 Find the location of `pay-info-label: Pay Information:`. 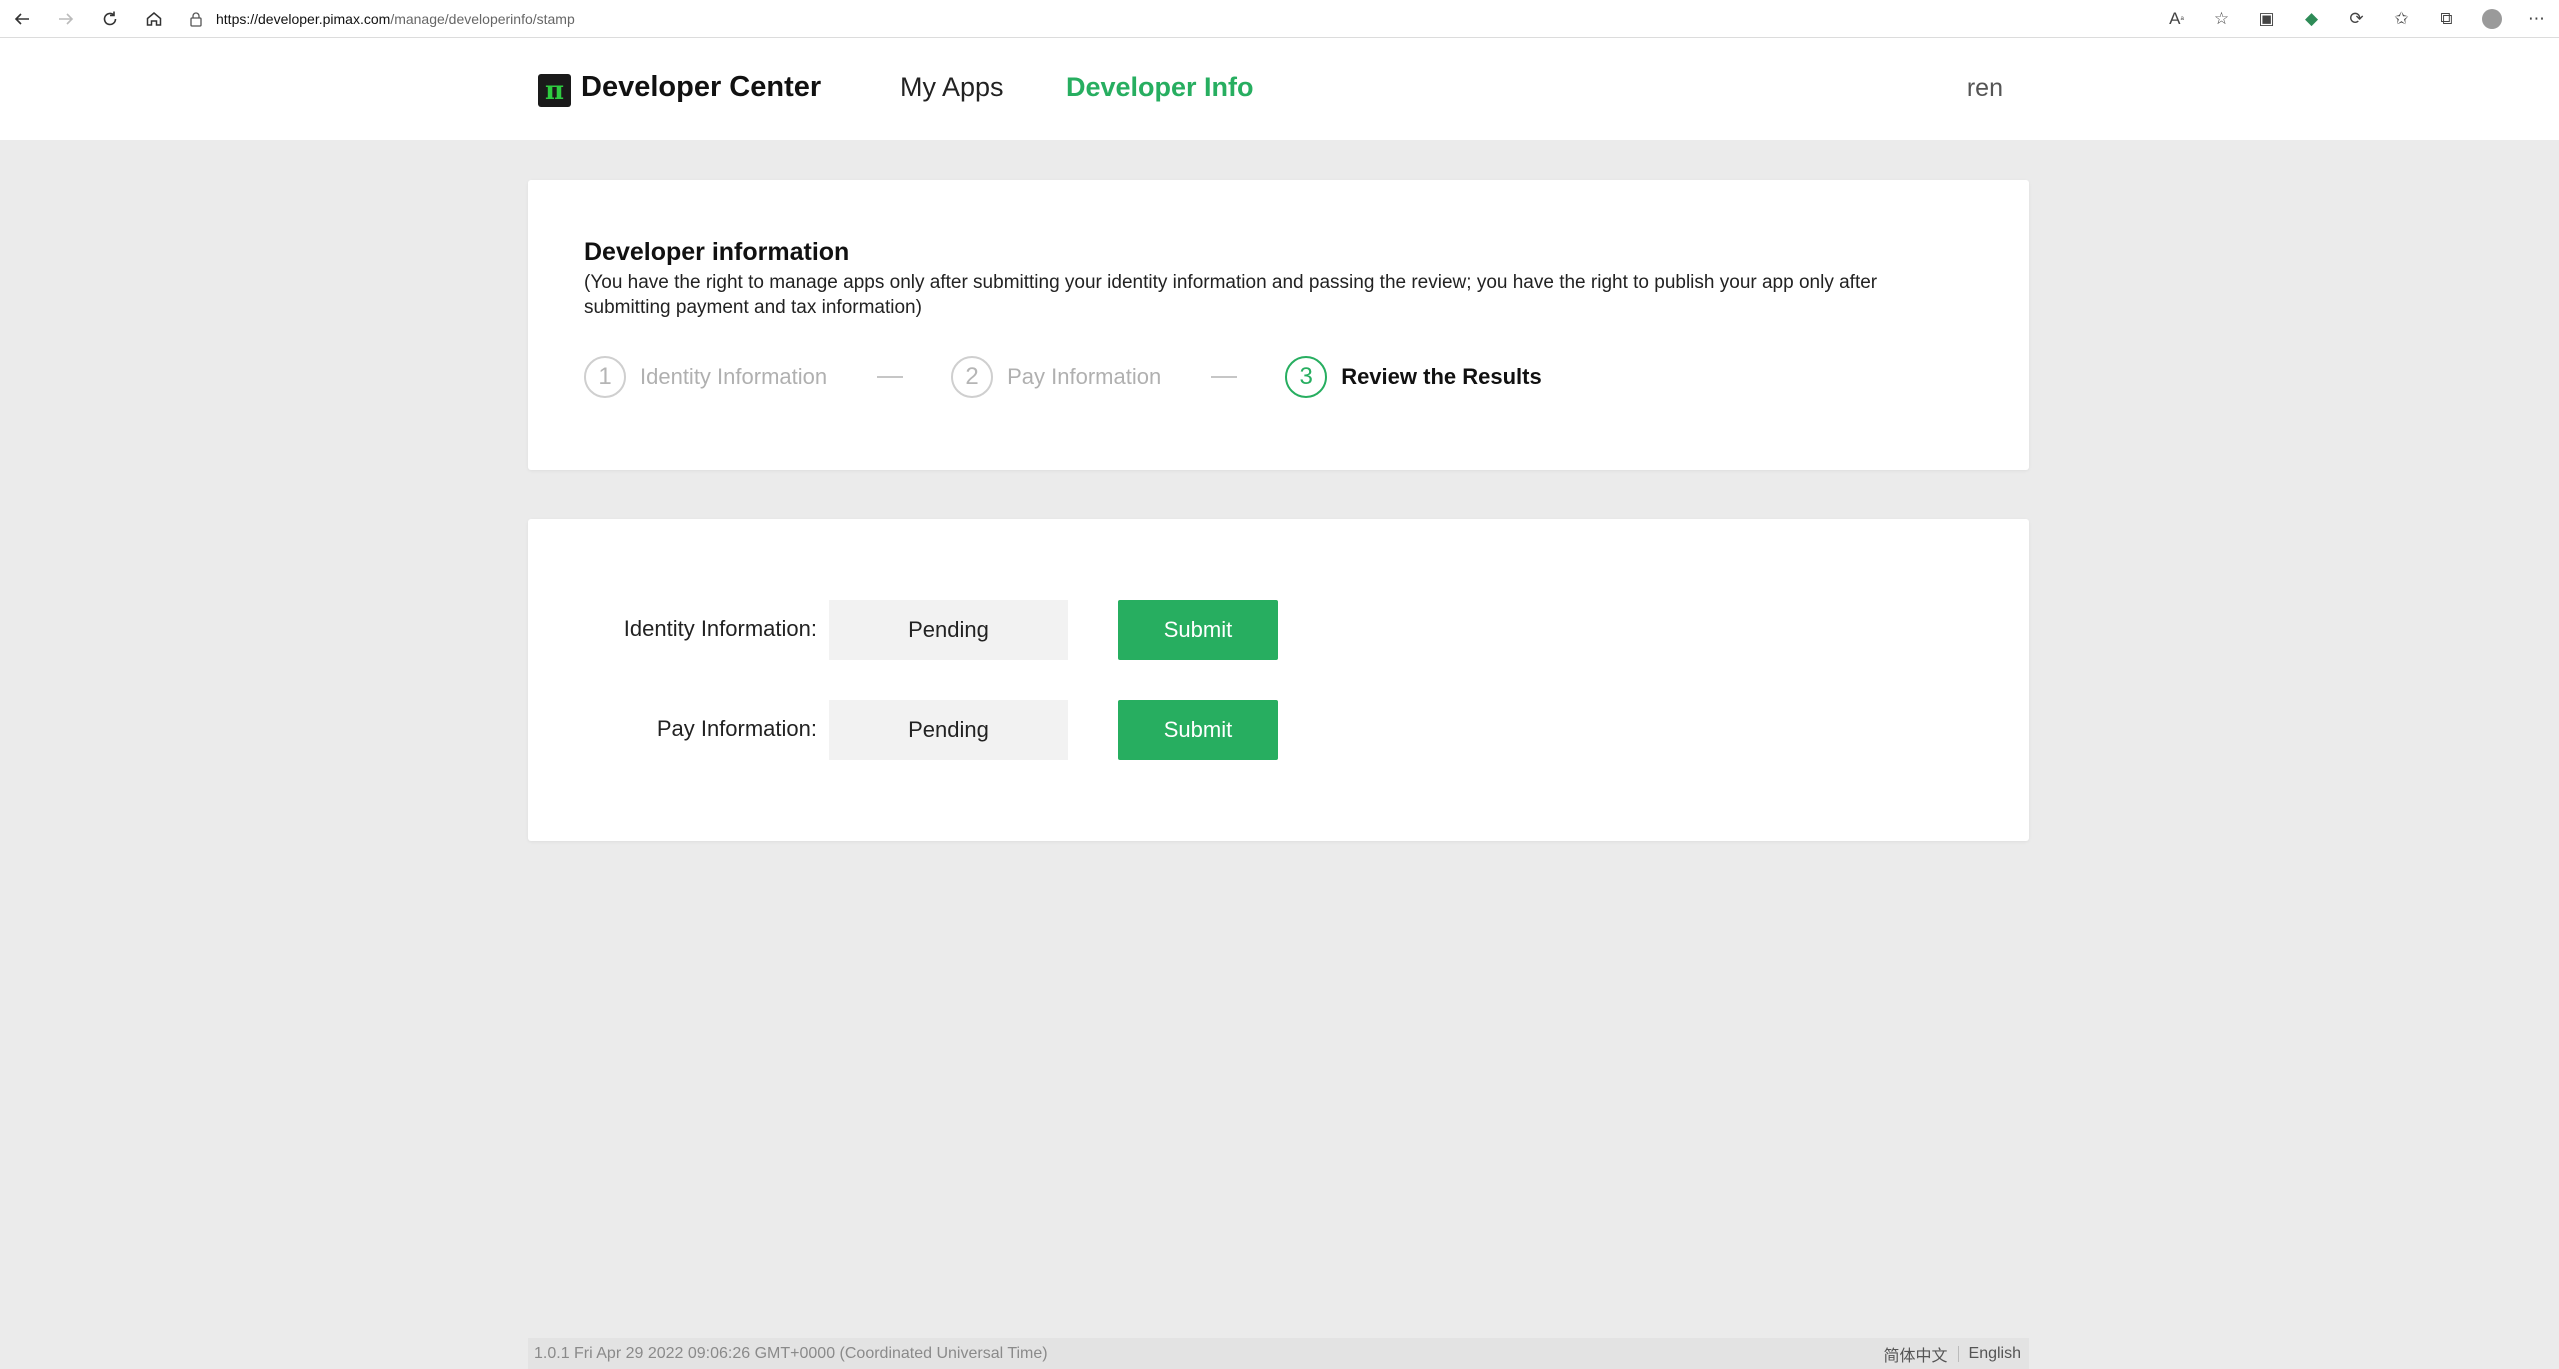

pay-info-label: Pay Information: is located at coordinates (736, 728).